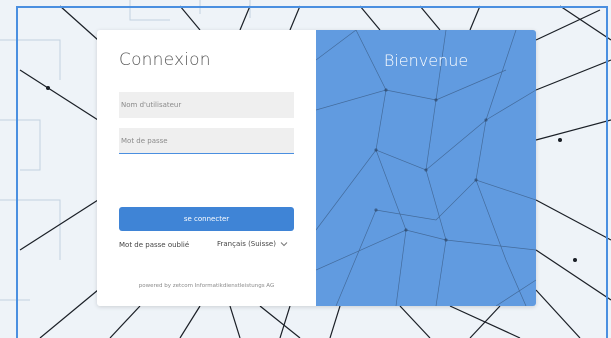 The height and width of the screenshot is (338, 611). Describe the element at coordinates (246, 244) in the screenshot. I see `language-label: Français (Suisse)` at that location.